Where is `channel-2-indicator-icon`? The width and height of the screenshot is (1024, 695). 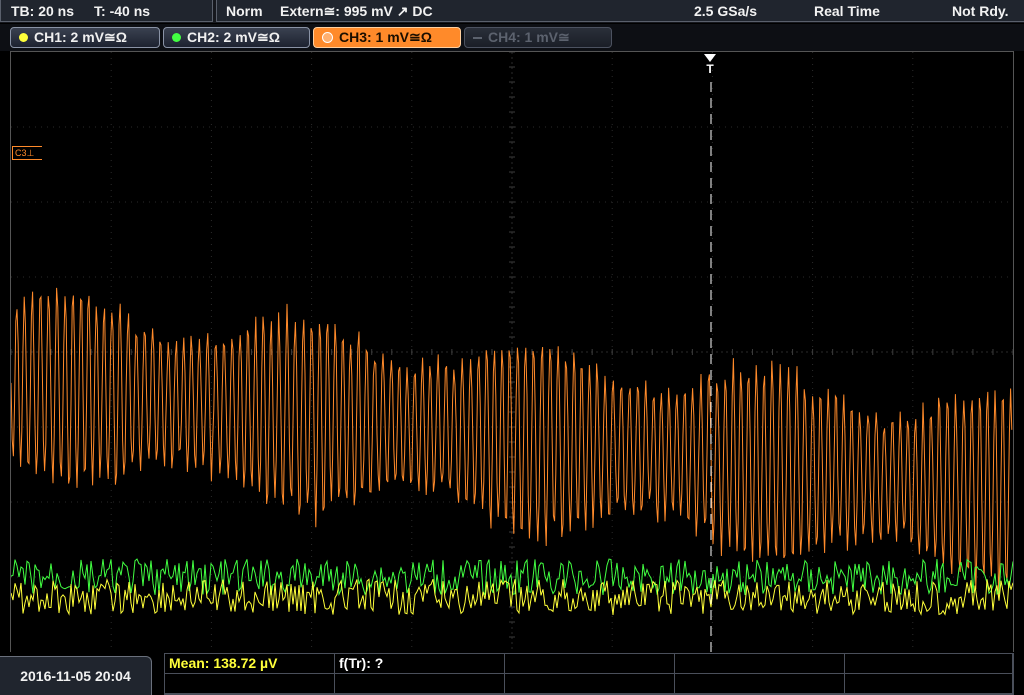
channel-2-indicator-icon is located at coordinates (176, 37).